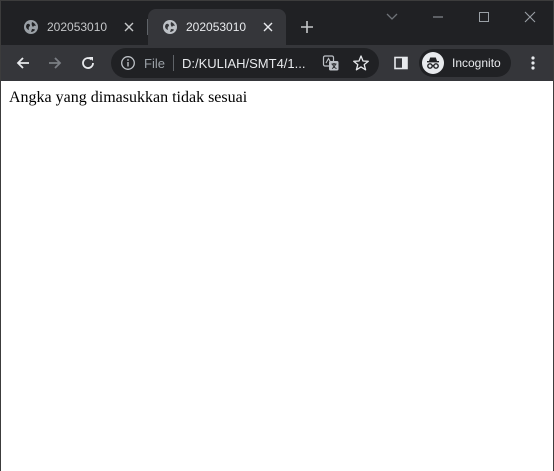 Image resolution: width=554 pixels, height=471 pixels. Describe the element at coordinates (173, 63) in the screenshot. I see `omnibox-divider` at that location.